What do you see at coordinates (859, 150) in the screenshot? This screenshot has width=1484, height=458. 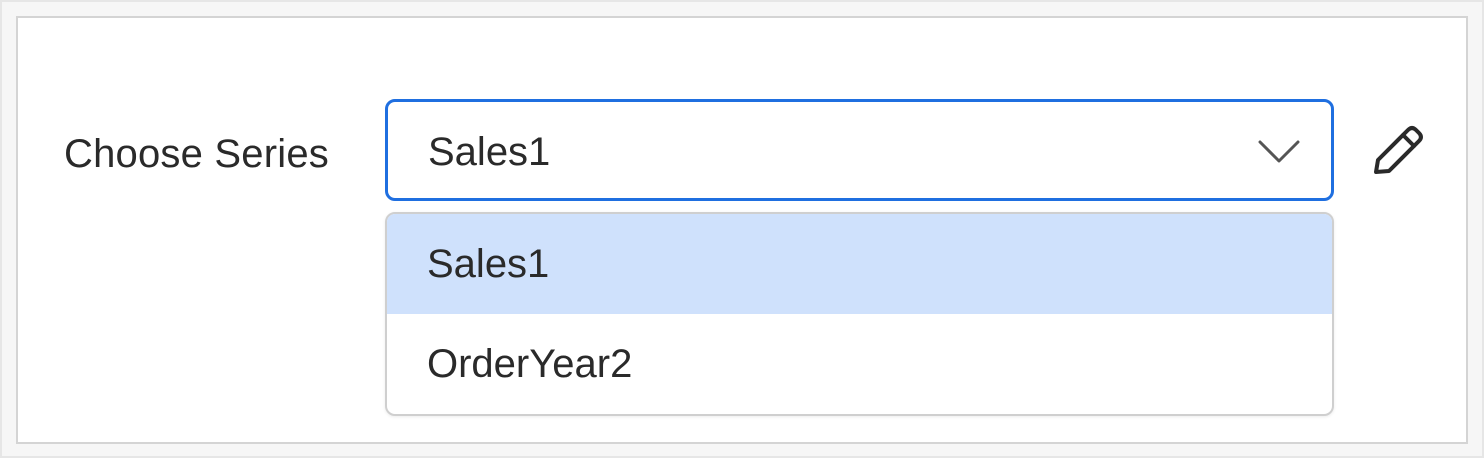 I see `series-select: Sales1` at bounding box center [859, 150].